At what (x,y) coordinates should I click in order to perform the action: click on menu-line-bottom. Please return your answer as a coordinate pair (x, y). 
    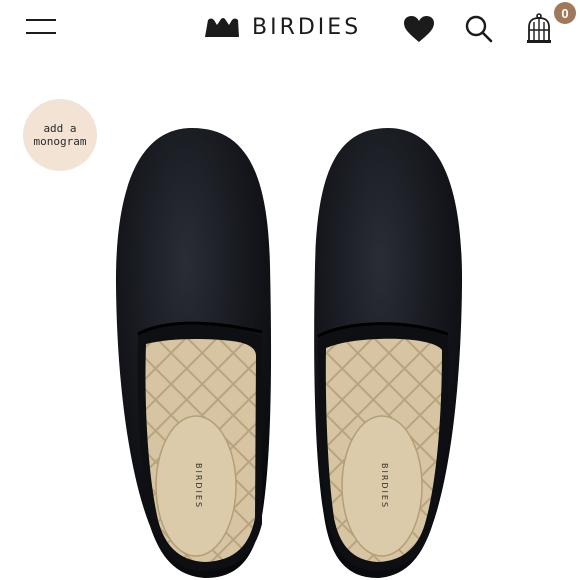
    Looking at the image, I should click on (41, 33).